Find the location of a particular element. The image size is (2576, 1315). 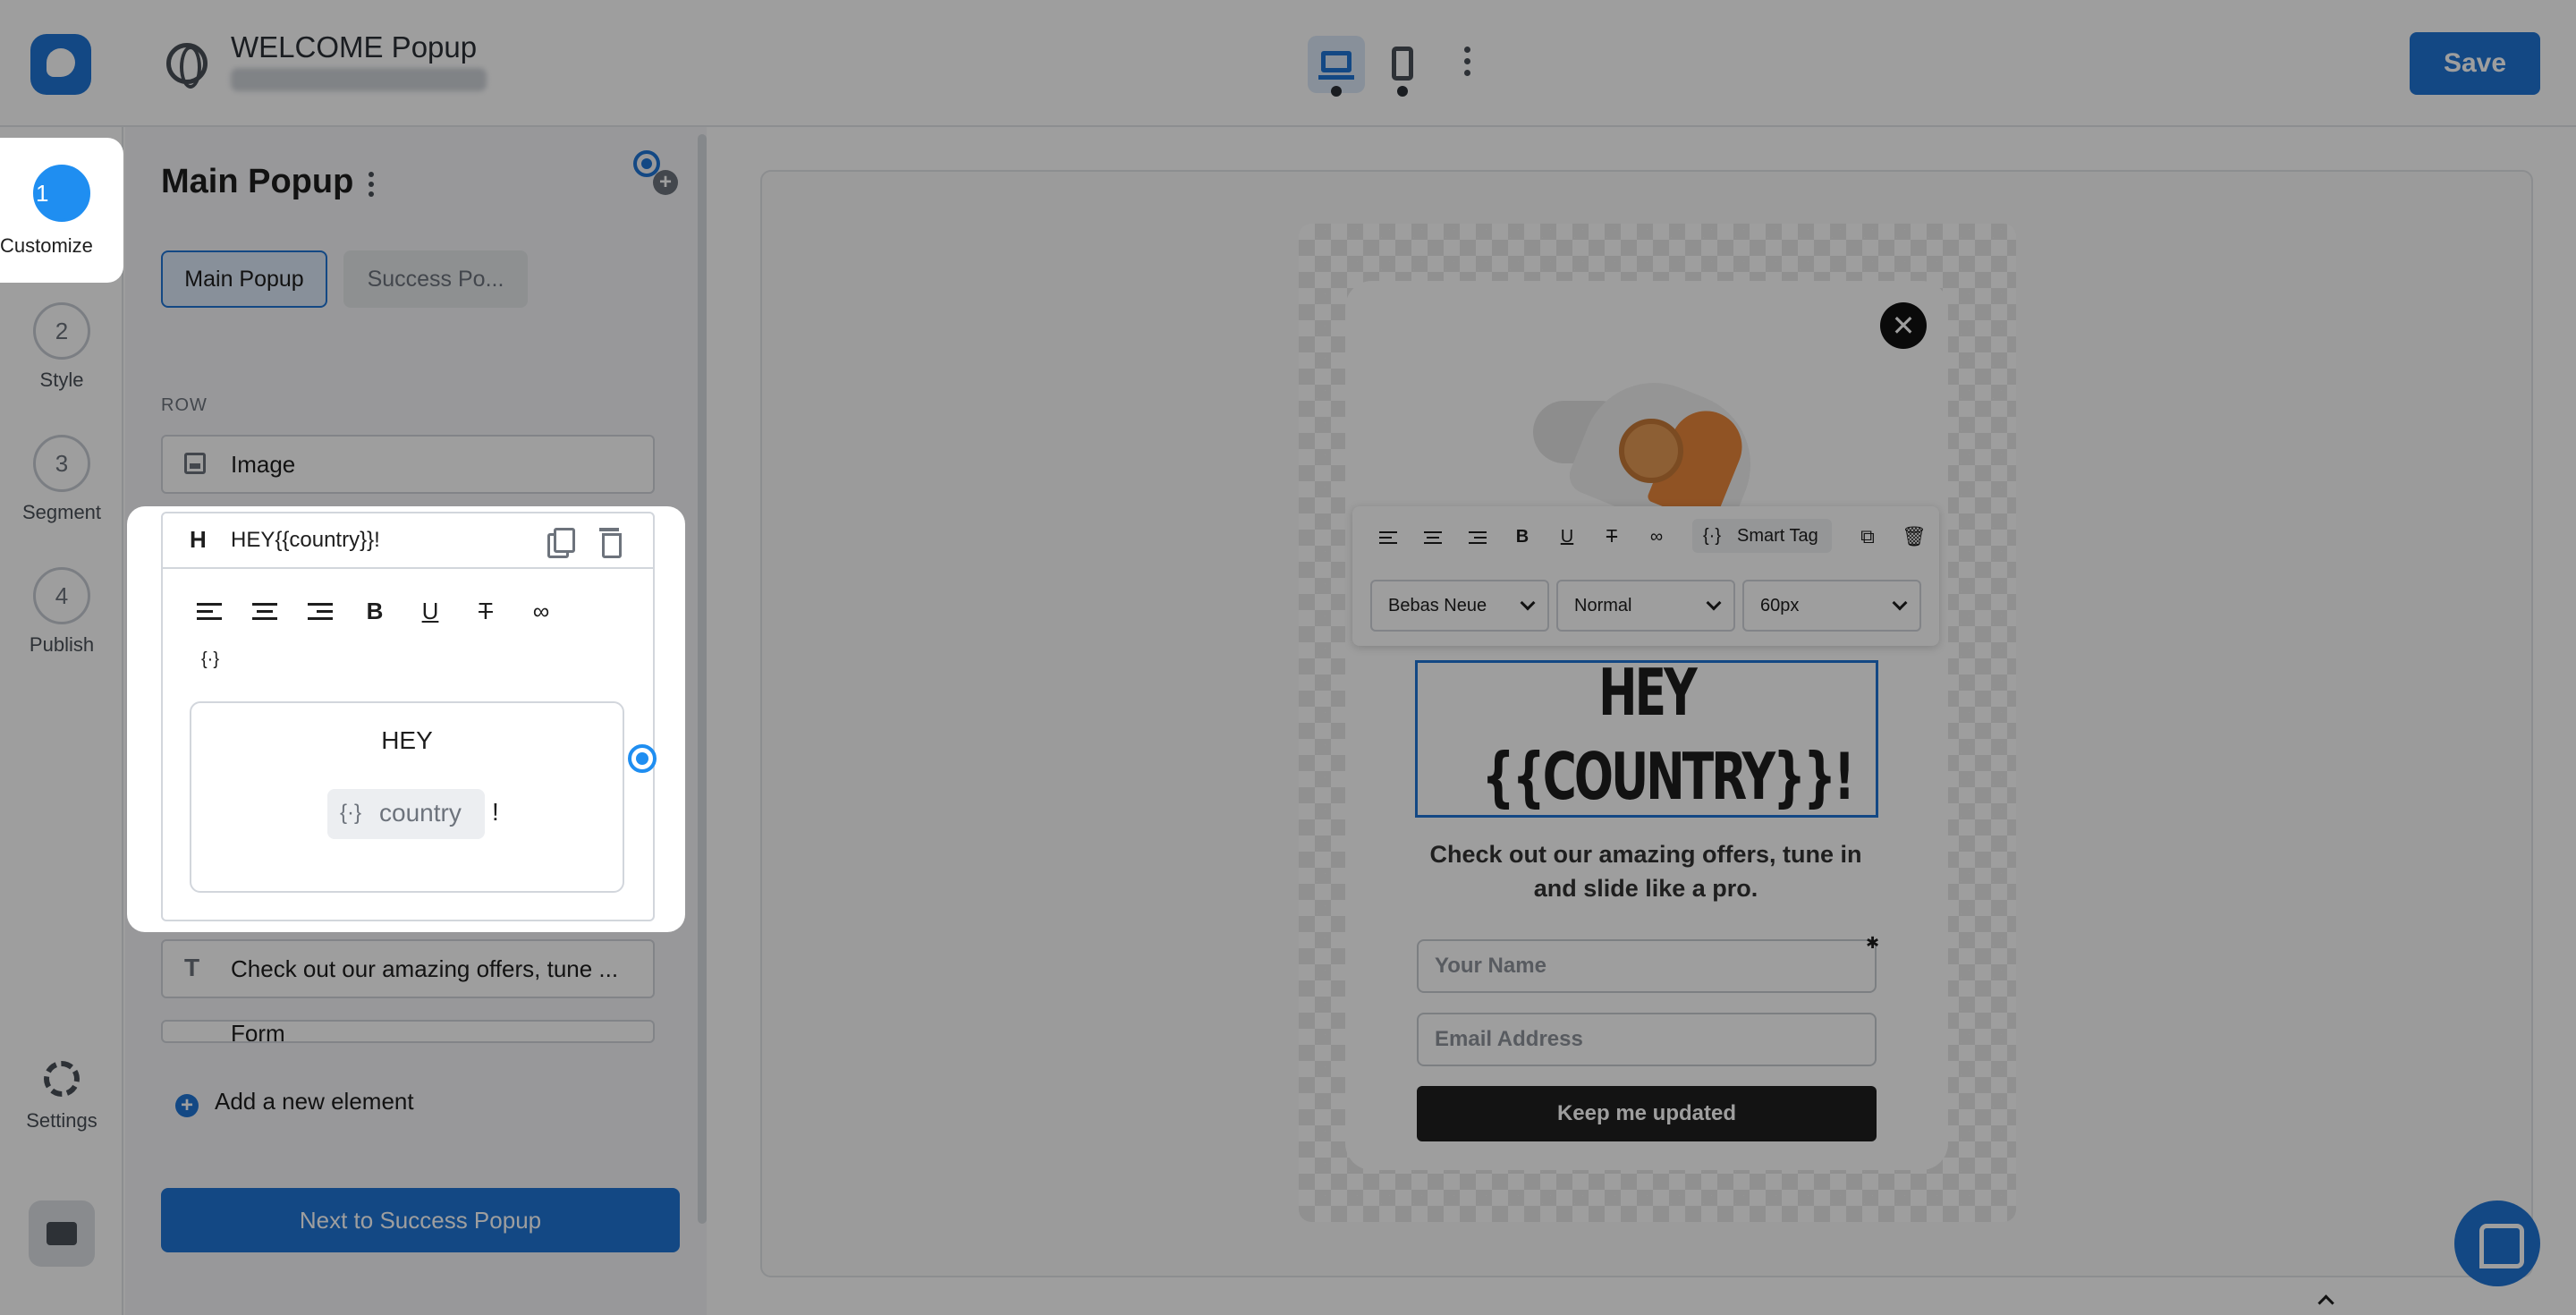

name-field is located at coordinates (1647, 966).